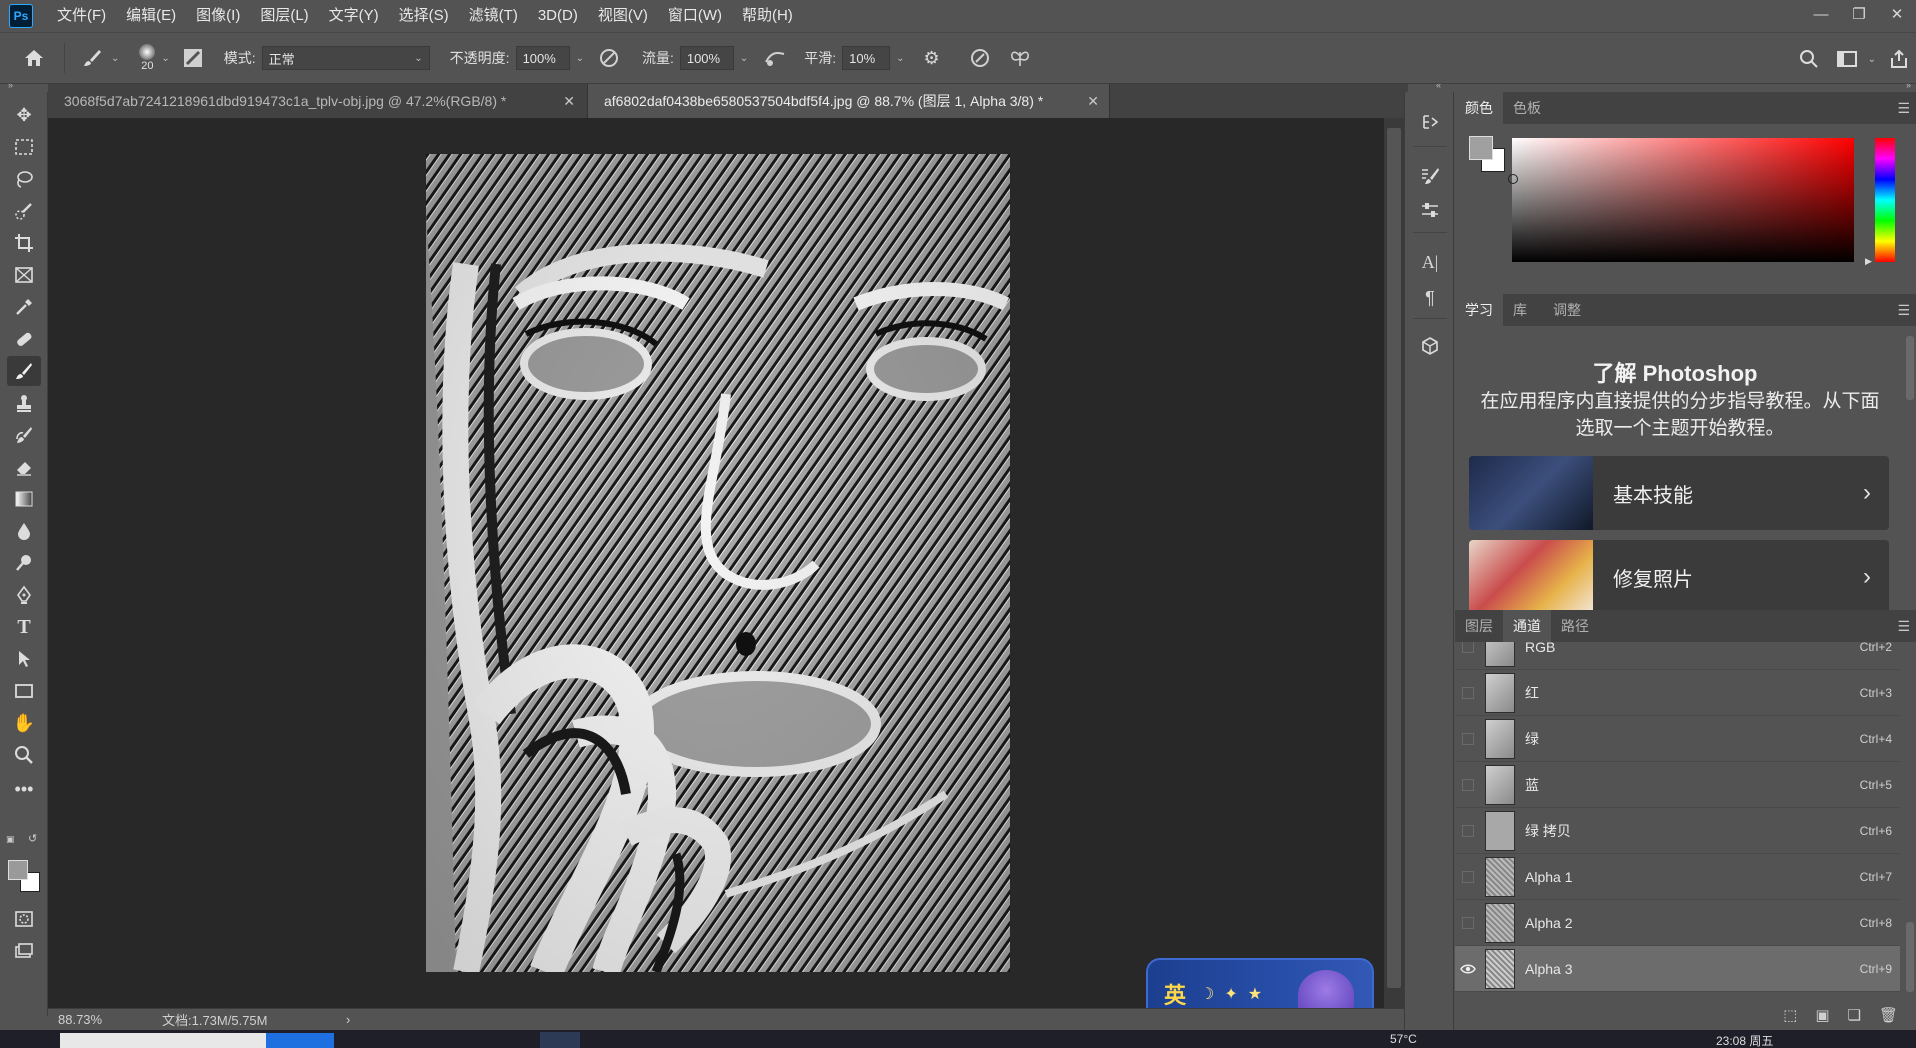  Describe the element at coordinates (1020, 58) in the screenshot. I see `symmetry-butterfly-icon` at that location.